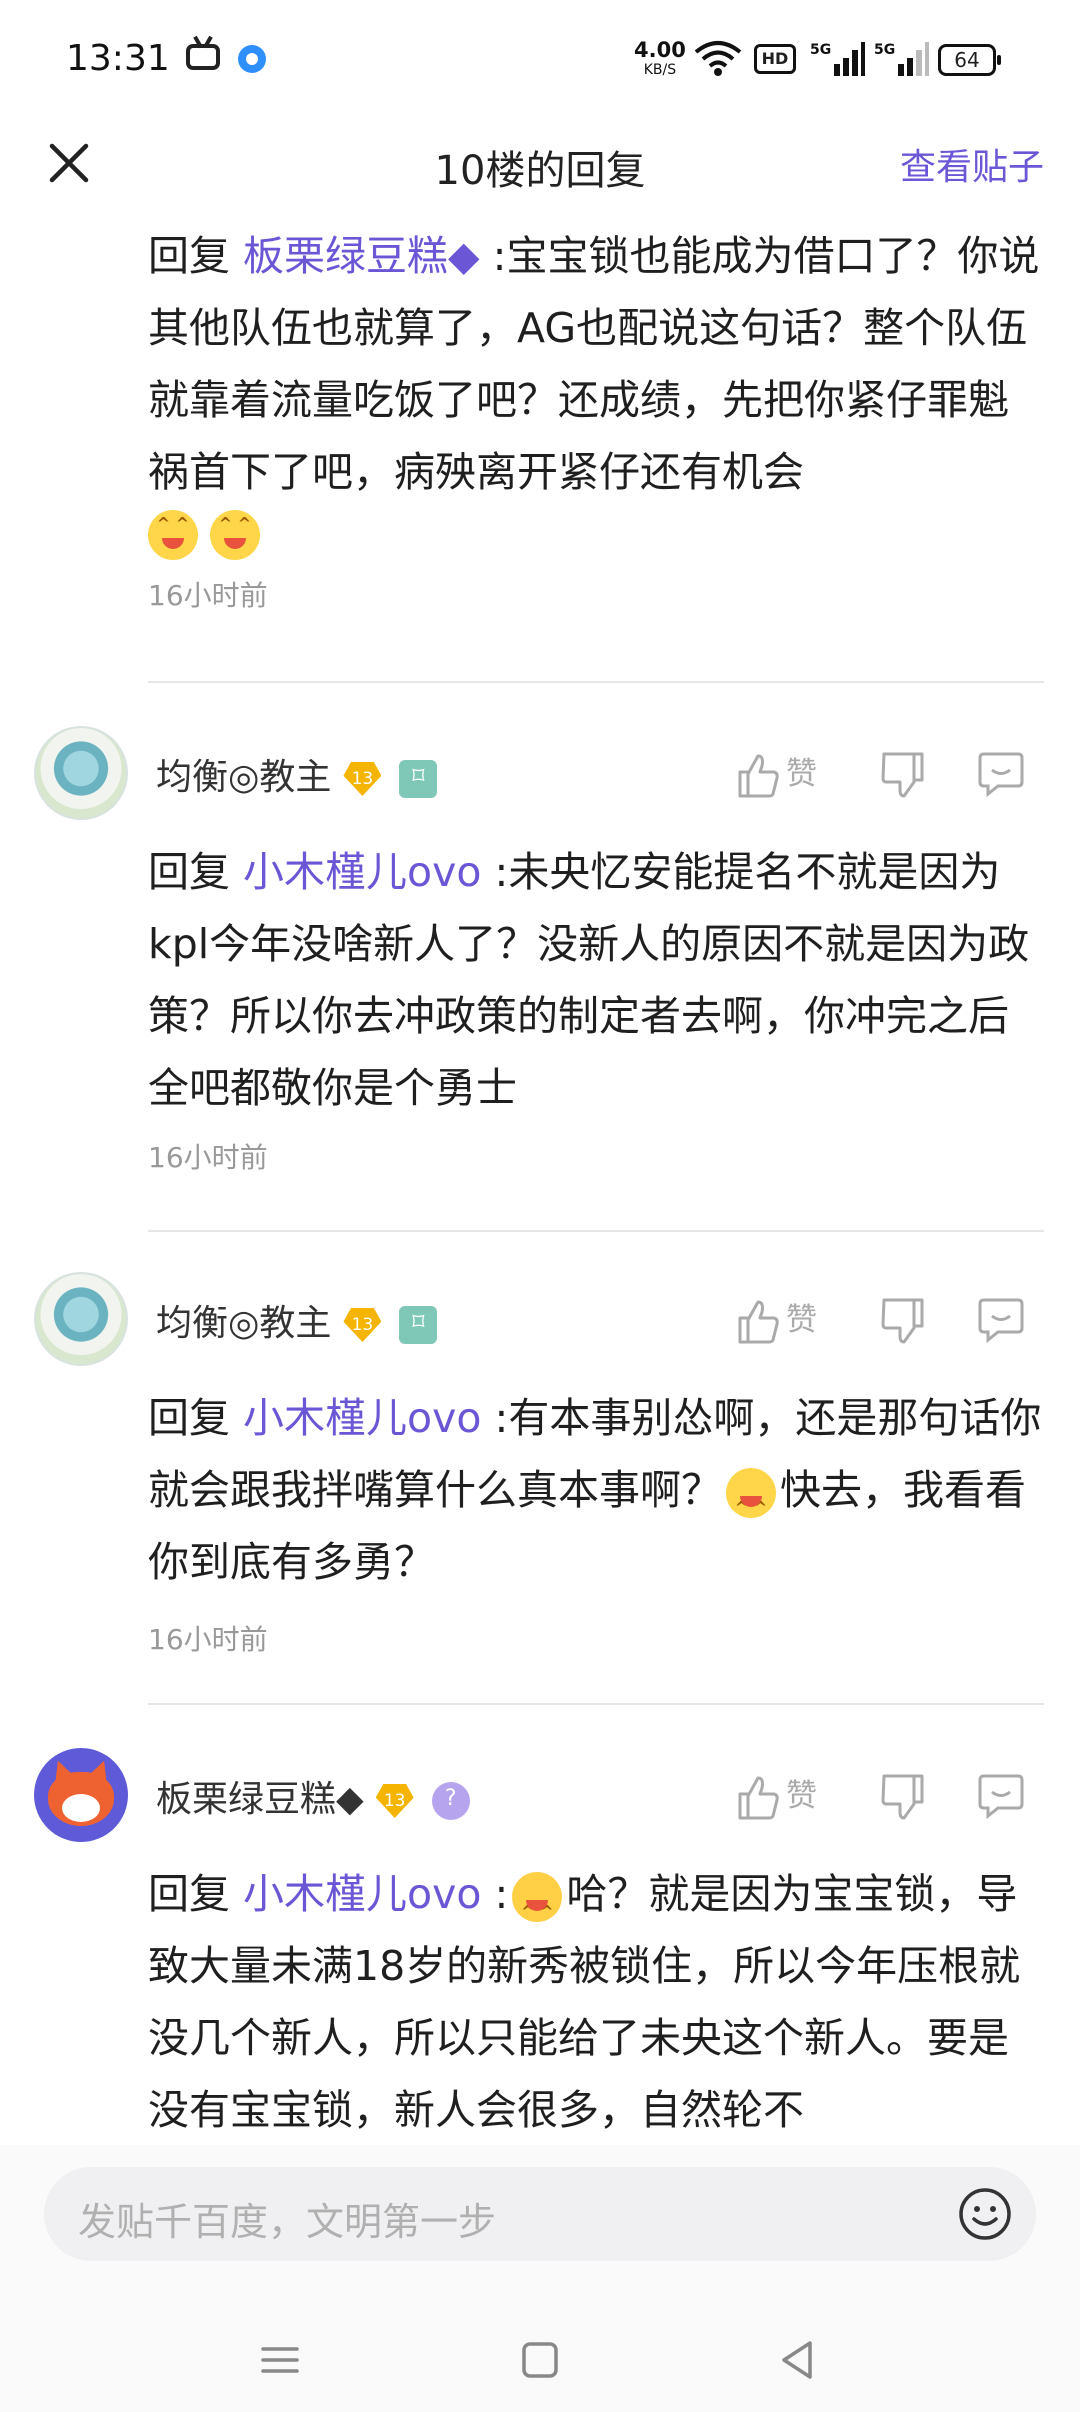 The image size is (1080, 2412). What do you see at coordinates (208, 595) in the screenshot?
I see `post-time: 16小时前` at bounding box center [208, 595].